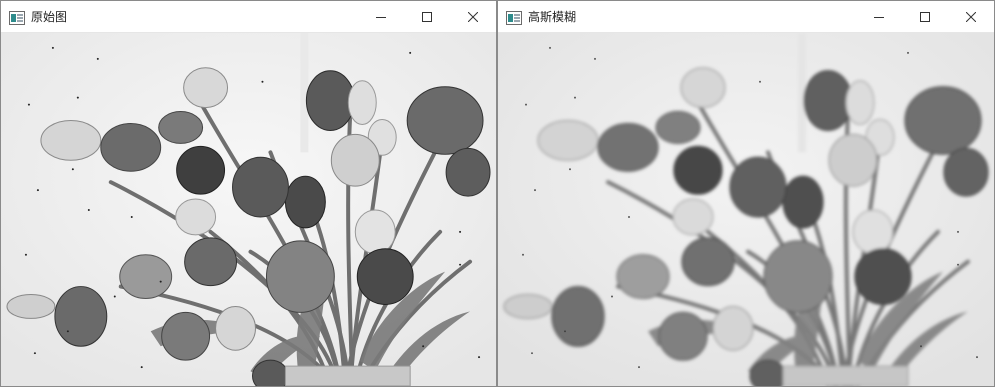  I want to click on window-title: 高斯模糊, so click(552, 17).